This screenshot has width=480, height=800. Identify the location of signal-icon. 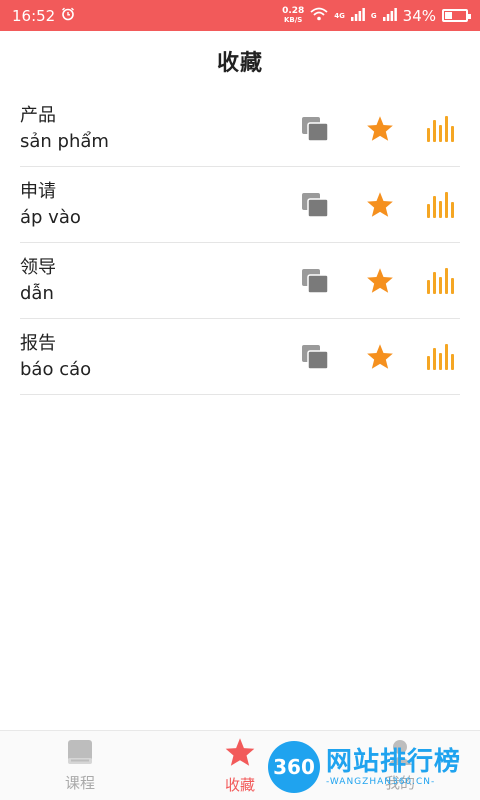
(357, 16).